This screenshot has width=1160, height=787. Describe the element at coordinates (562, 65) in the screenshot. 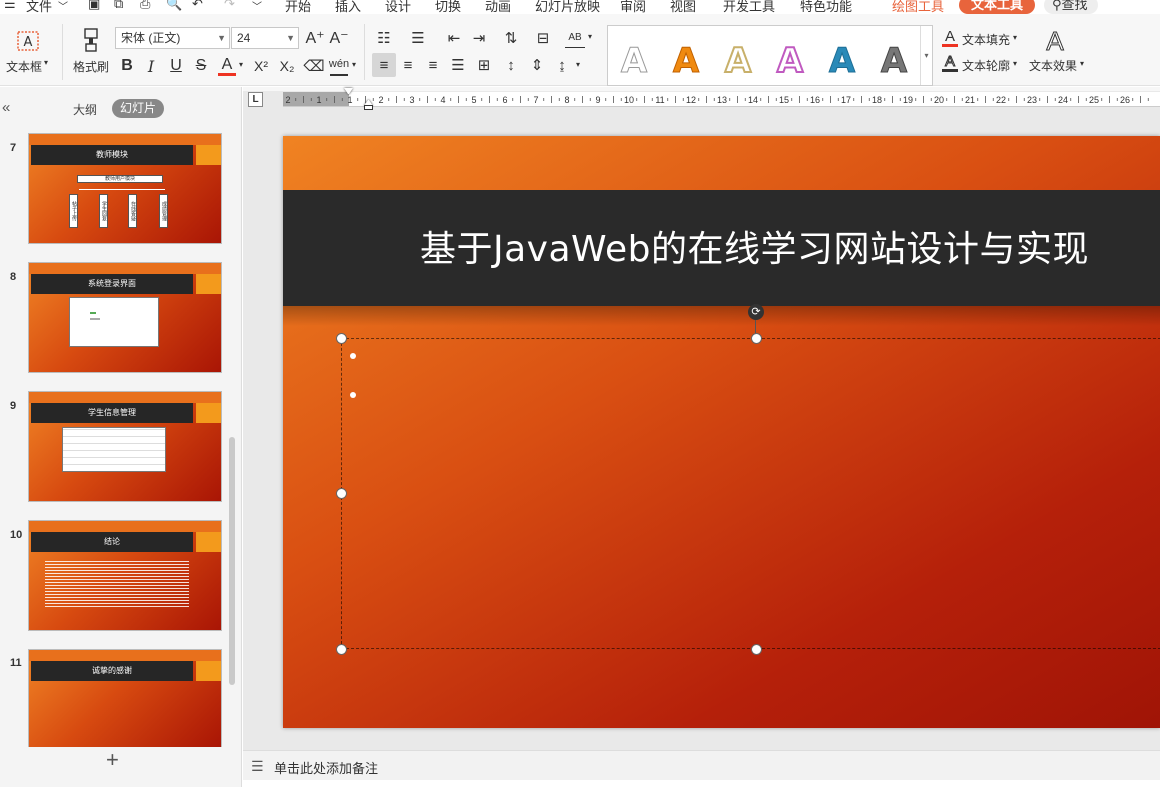

I see `spacing-options-icon: ↨` at that location.